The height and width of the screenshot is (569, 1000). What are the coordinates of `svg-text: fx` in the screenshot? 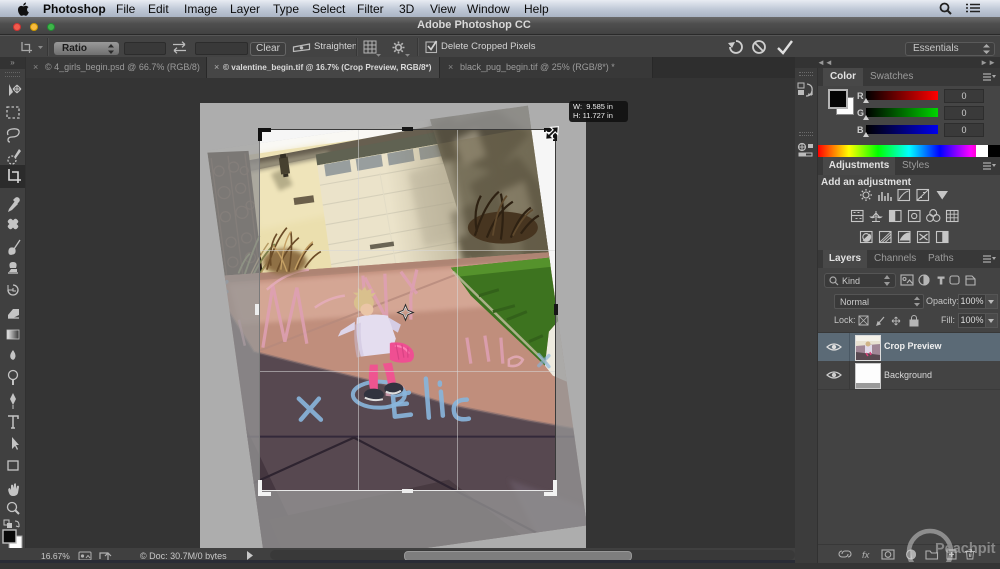 It's located at (866, 555).